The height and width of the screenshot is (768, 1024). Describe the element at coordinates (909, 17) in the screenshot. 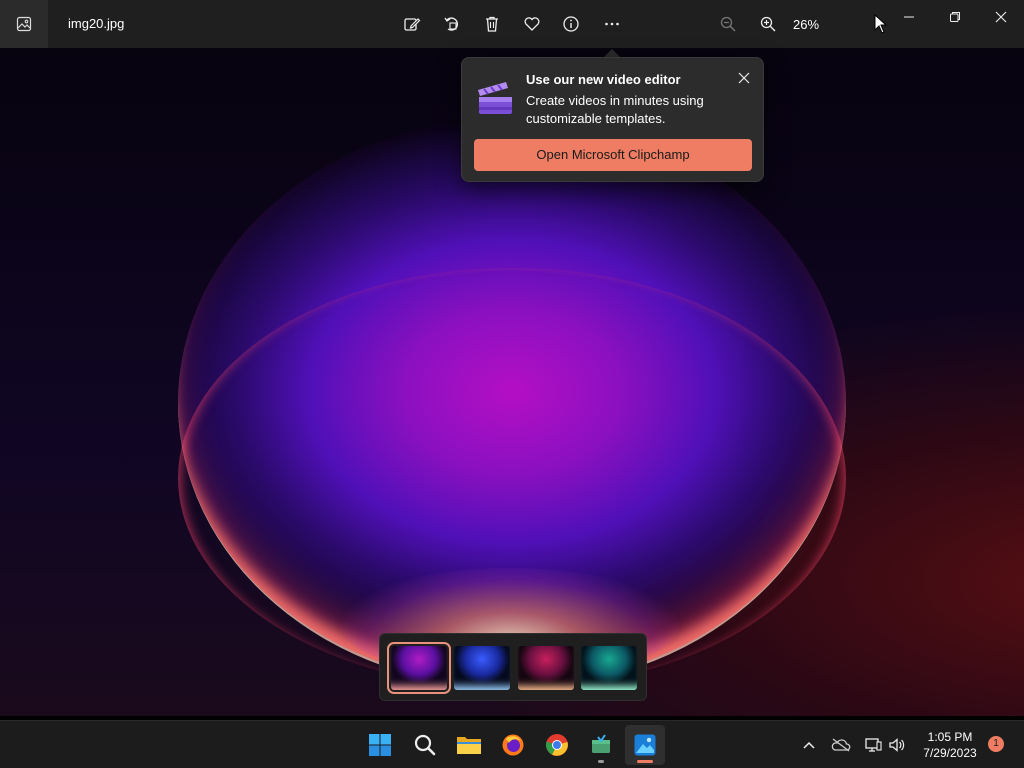

I see `minimize-button` at that location.